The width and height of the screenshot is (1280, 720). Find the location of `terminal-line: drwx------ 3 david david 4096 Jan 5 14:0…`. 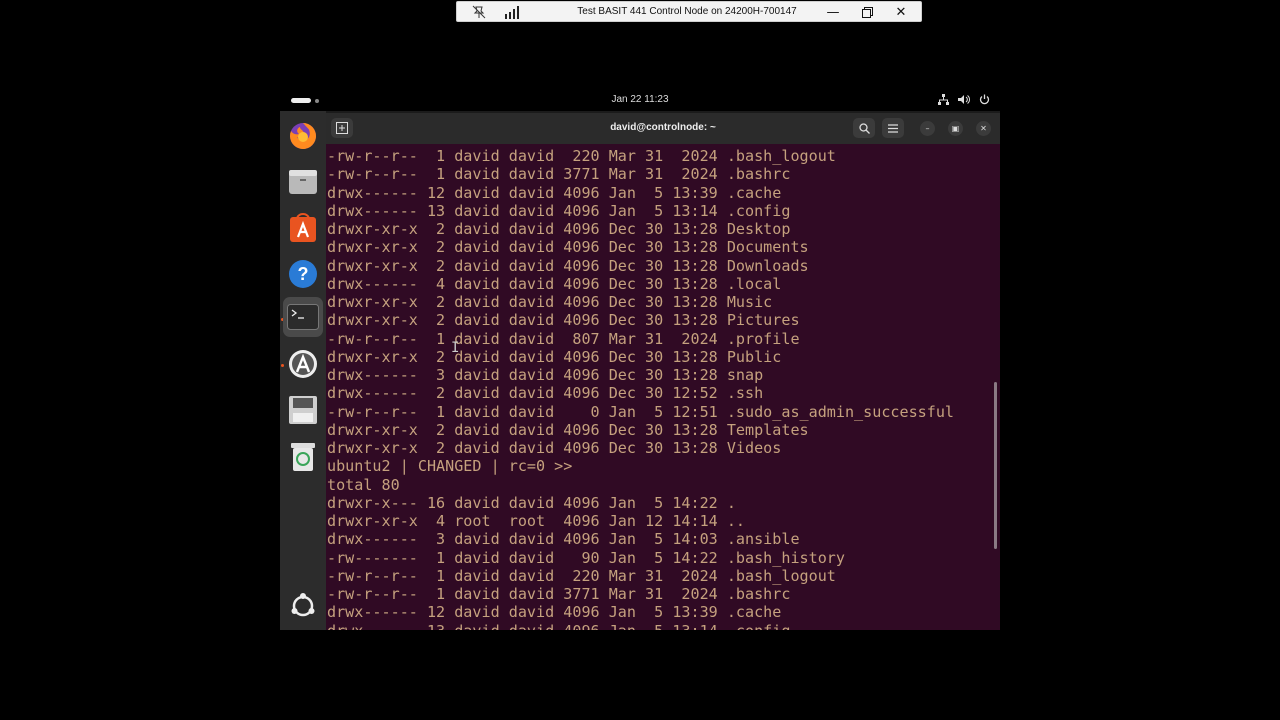

terminal-line: drwx------ 3 david david 4096 Jan 5 14:0… is located at coordinates (563, 539).